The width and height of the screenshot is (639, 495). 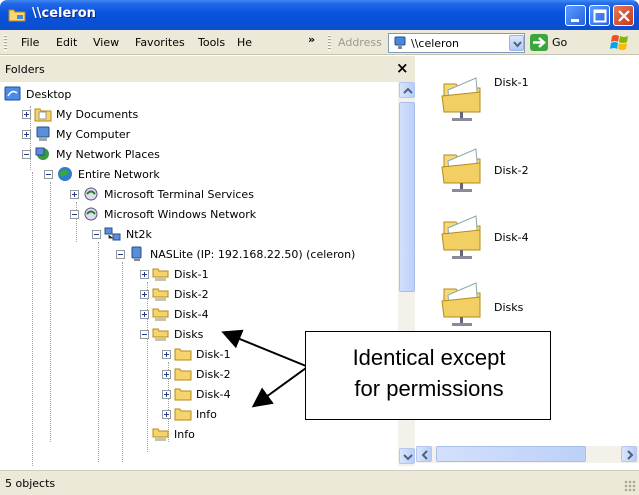 I want to click on resize-grip, so click(x=630, y=486).